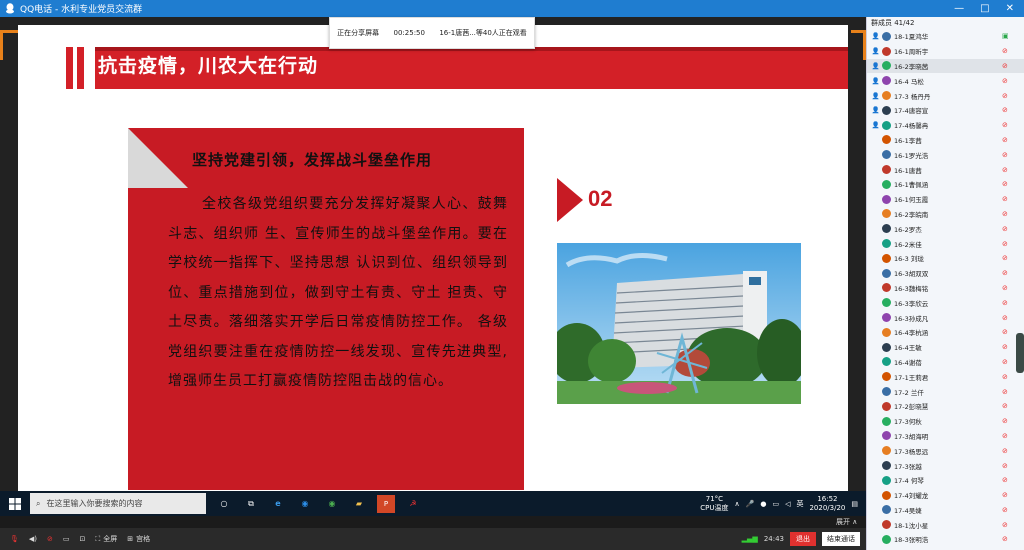 This screenshot has height=550, width=1024. What do you see at coordinates (945, 288) in the screenshot?
I see `member-item: 16-3魏梅铭 ⊘` at bounding box center [945, 288].